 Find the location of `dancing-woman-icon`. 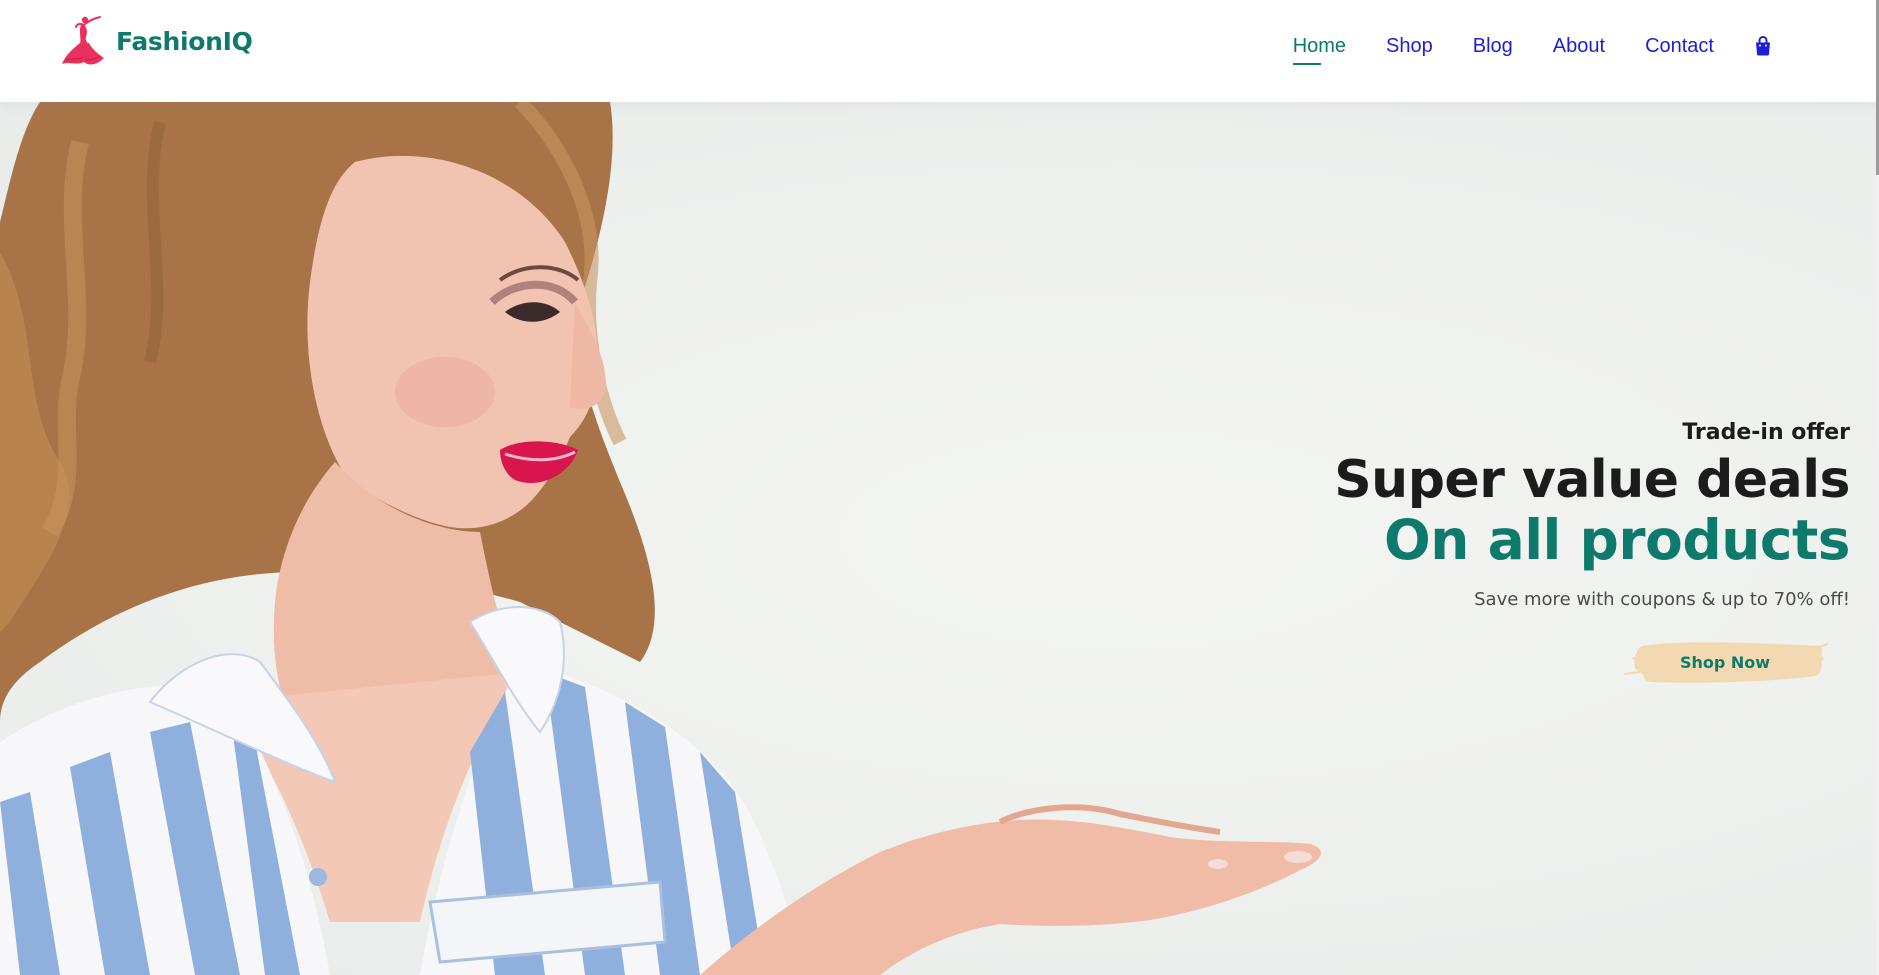

dancing-woman-icon is located at coordinates (83, 40).